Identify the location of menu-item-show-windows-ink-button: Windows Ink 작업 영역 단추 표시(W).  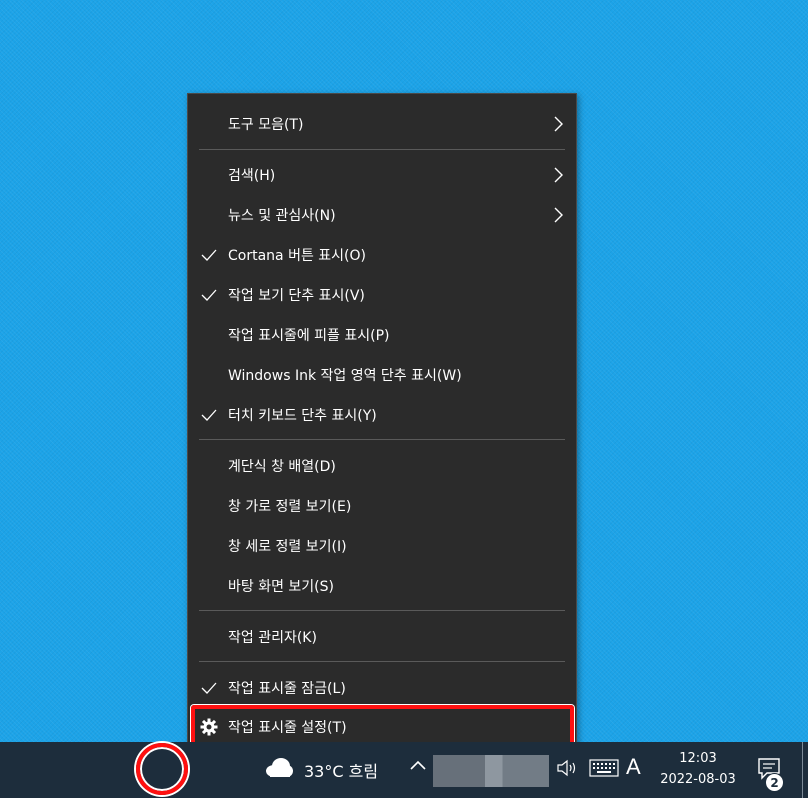
(382, 375).